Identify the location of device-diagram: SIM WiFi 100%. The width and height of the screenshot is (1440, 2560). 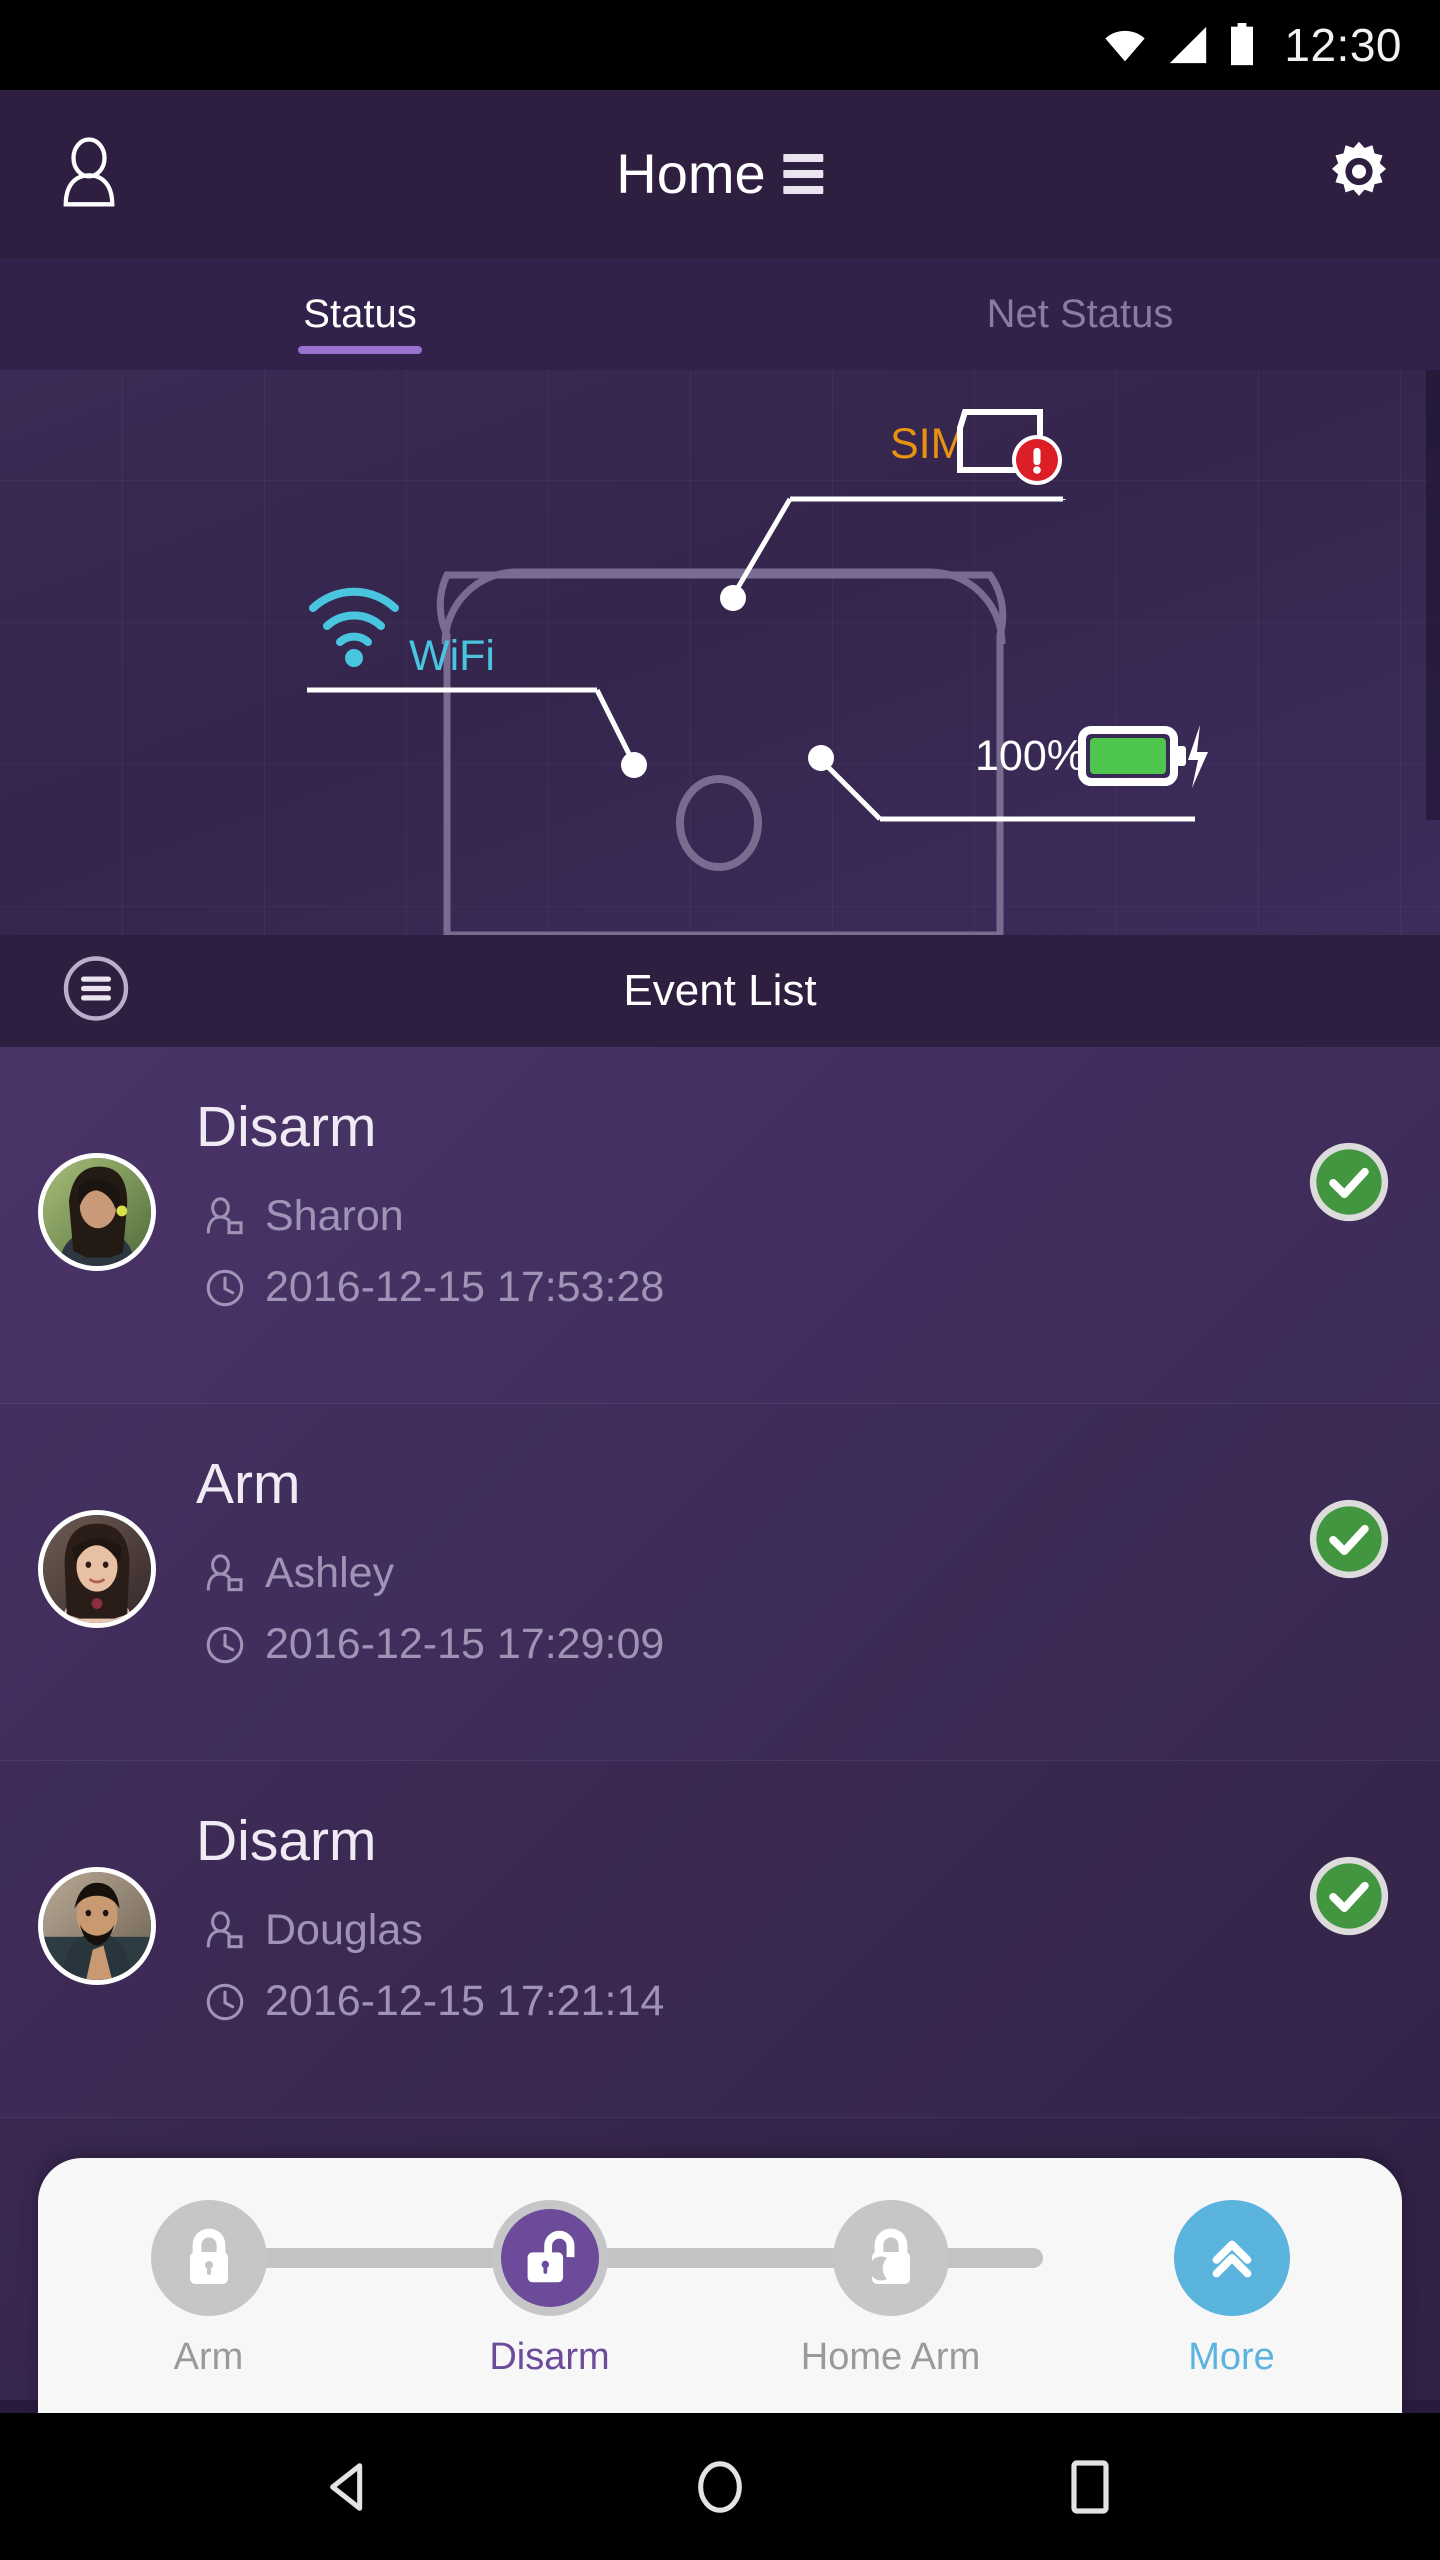
(757, 672).